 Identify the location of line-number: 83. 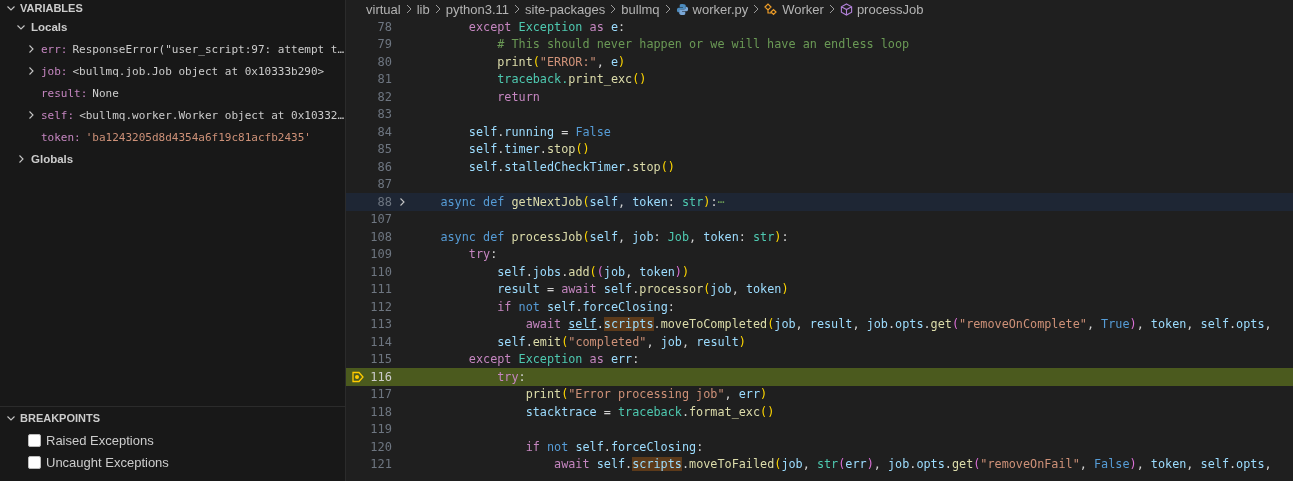
(384, 114).